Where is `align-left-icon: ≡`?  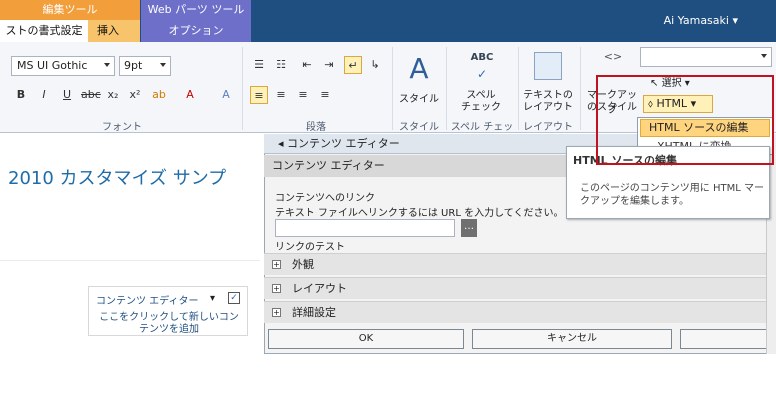 align-left-icon: ≡ is located at coordinates (259, 95).